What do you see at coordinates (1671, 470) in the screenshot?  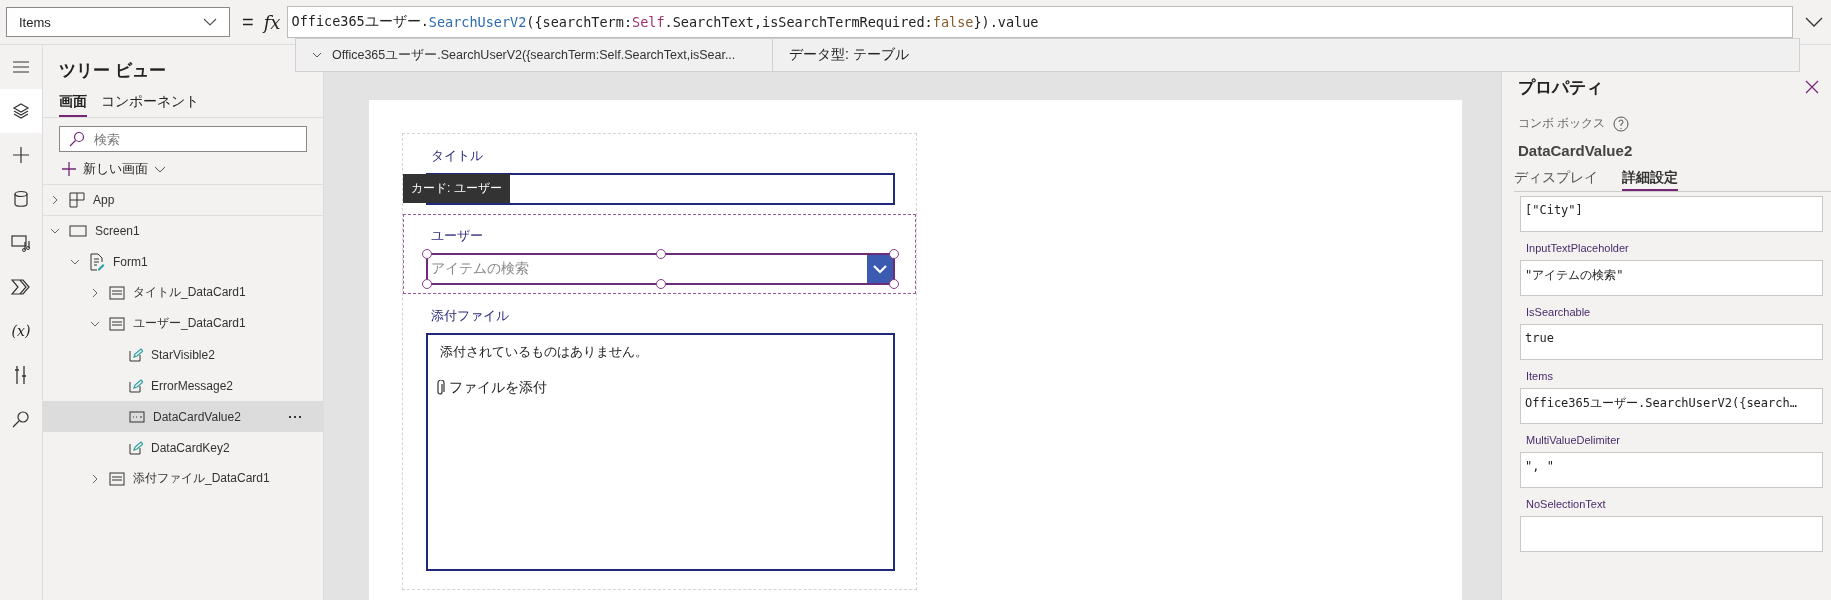 I see `property-input: ", "` at bounding box center [1671, 470].